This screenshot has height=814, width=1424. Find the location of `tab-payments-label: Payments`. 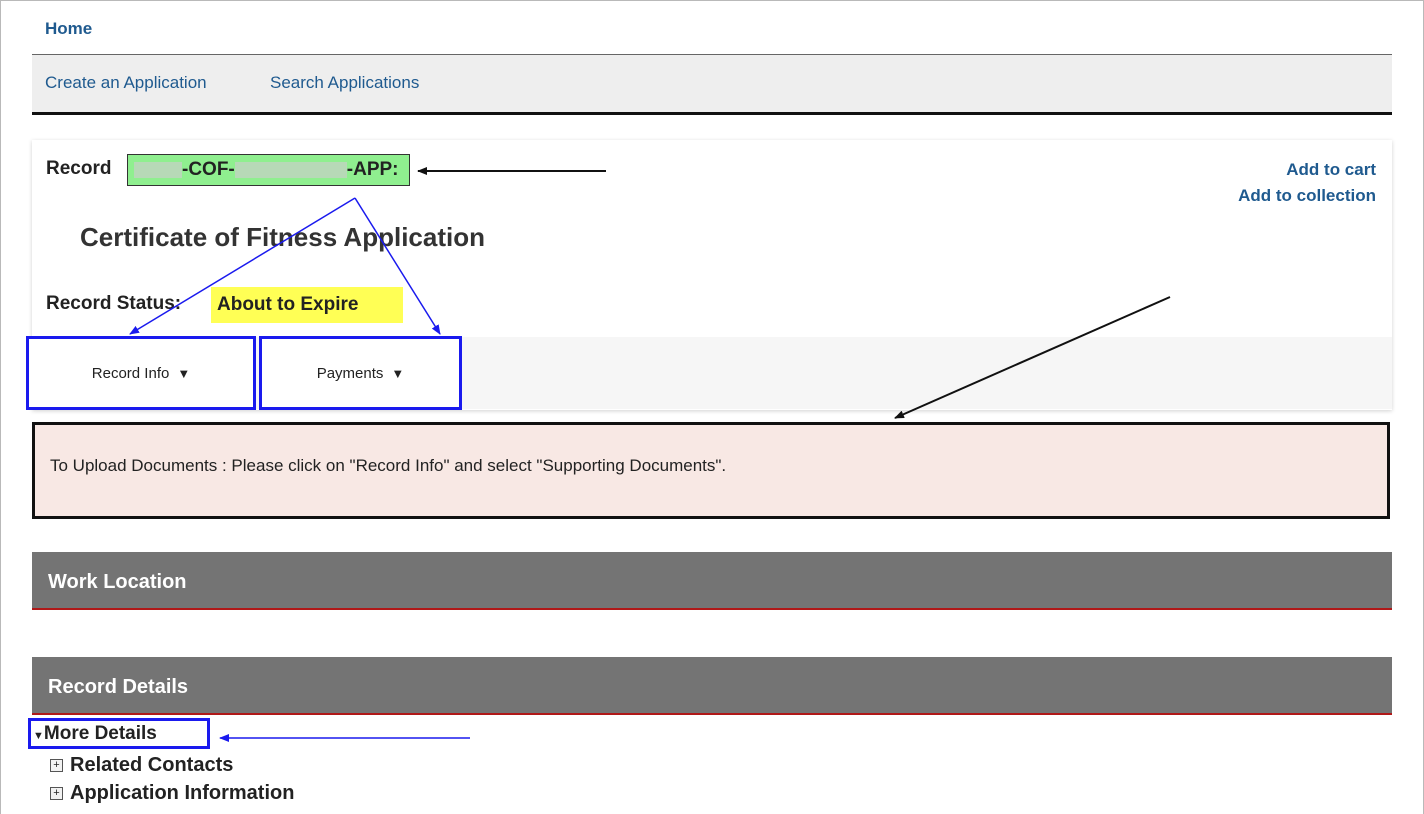

tab-payments-label: Payments is located at coordinates (350, 373).